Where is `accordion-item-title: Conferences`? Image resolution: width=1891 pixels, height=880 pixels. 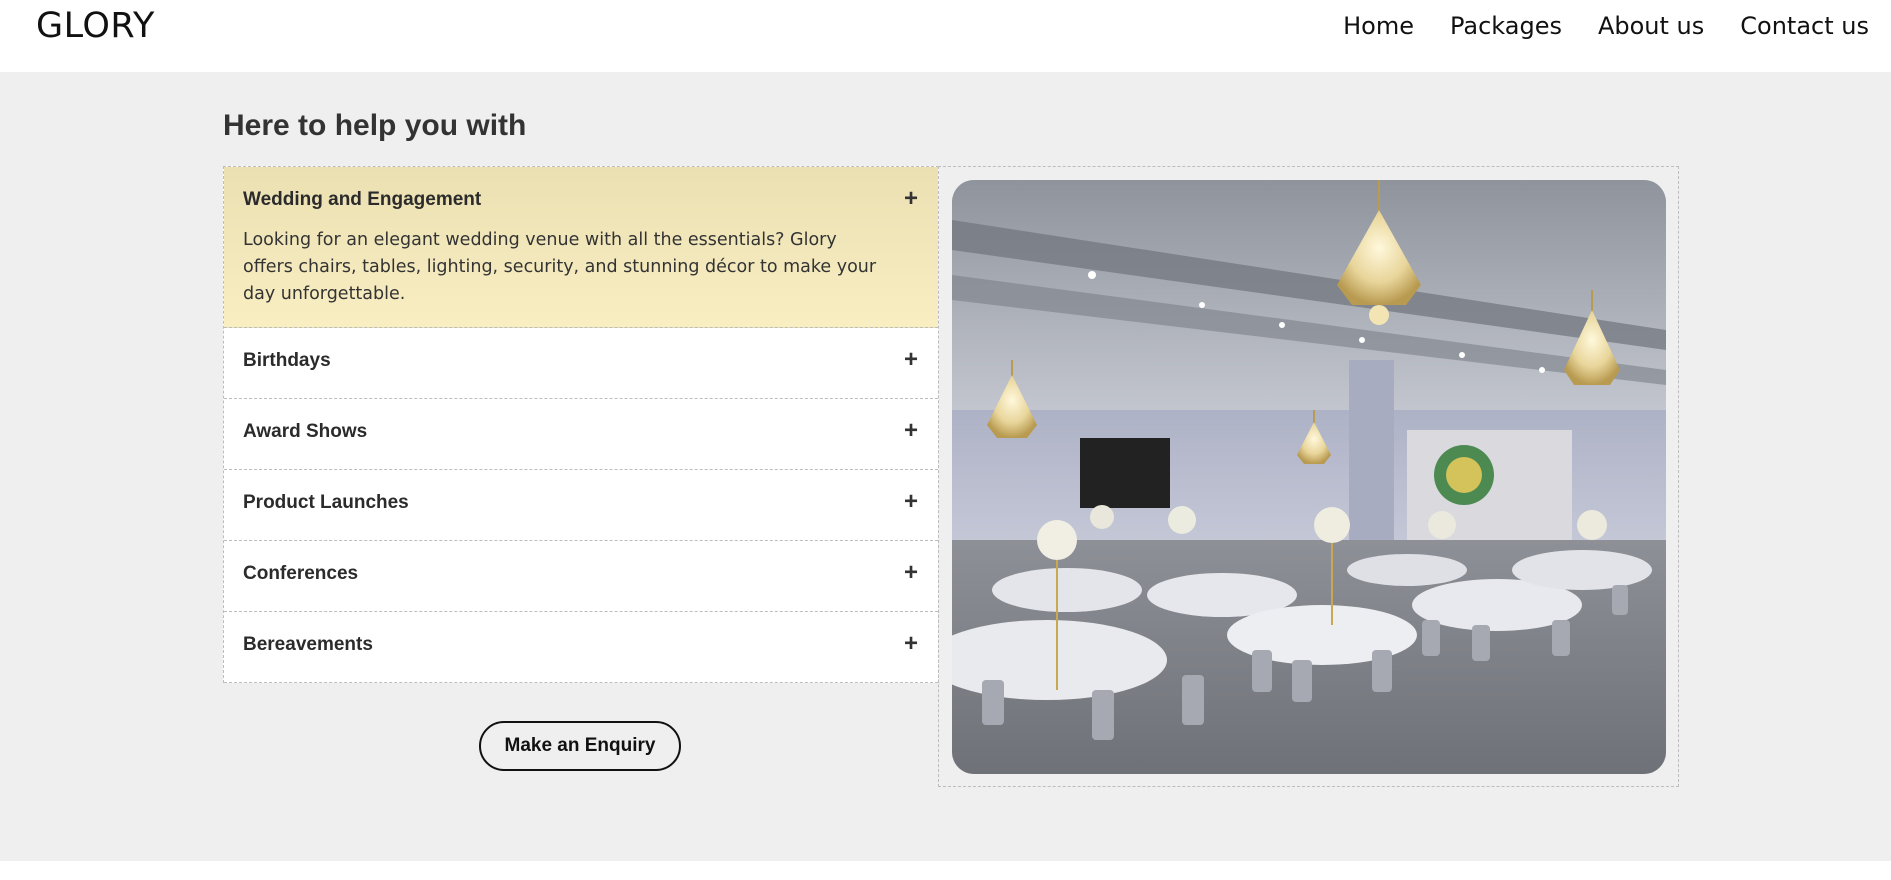 accordion-item-title: Conferences is located at coordinates (301, 573).